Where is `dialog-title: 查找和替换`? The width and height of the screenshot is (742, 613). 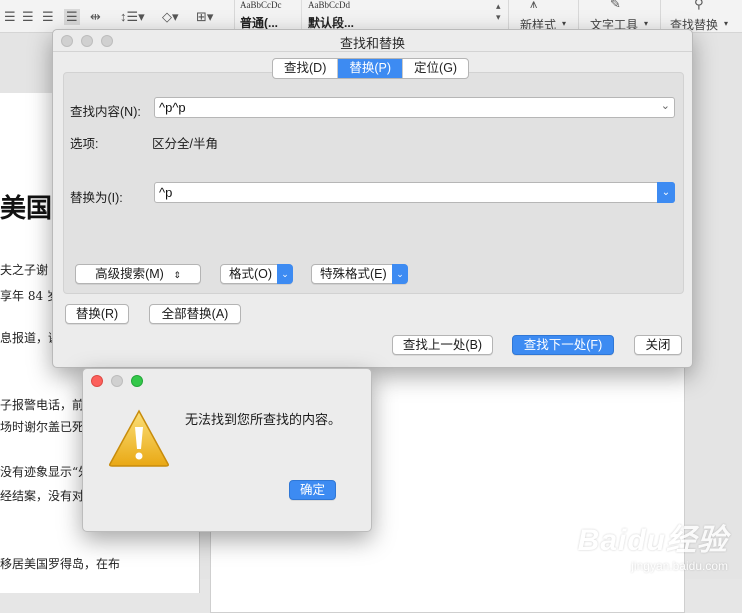
dialog-title: 查找和替换 is located at coordinates (372, 43).